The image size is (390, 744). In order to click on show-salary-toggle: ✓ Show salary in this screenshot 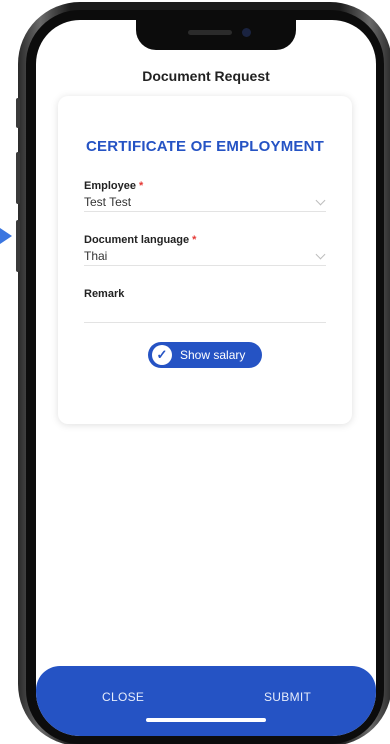, I will do `click(205, 355)`.